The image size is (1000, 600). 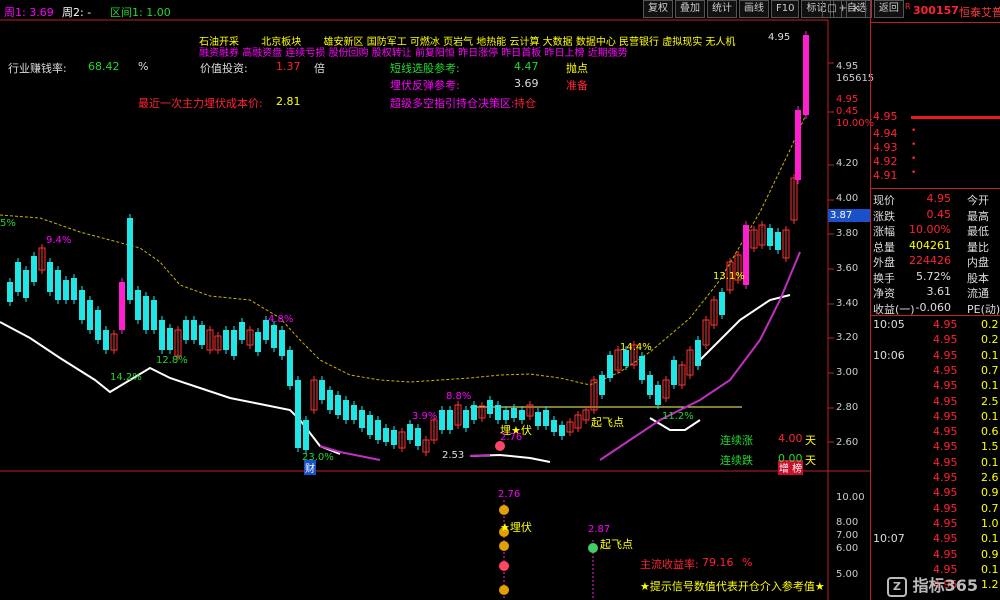 What do you see at coordinates (636, 347) in the screenshot?
I see `pct-label: 14.4%` at bounding box center [636, 347].